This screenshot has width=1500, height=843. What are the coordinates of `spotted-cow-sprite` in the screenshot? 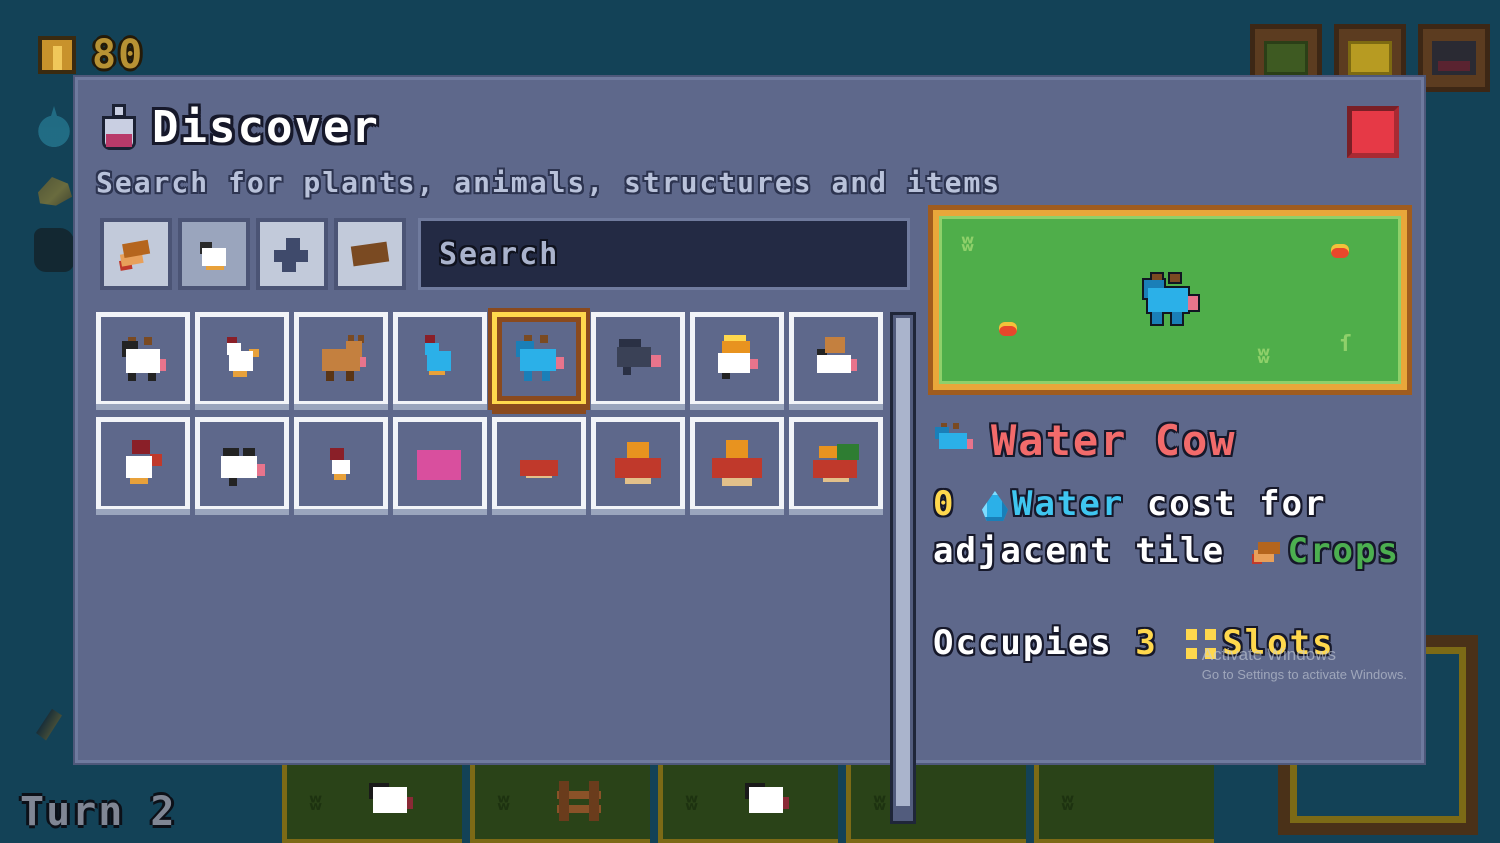 It's located at (242, 464).